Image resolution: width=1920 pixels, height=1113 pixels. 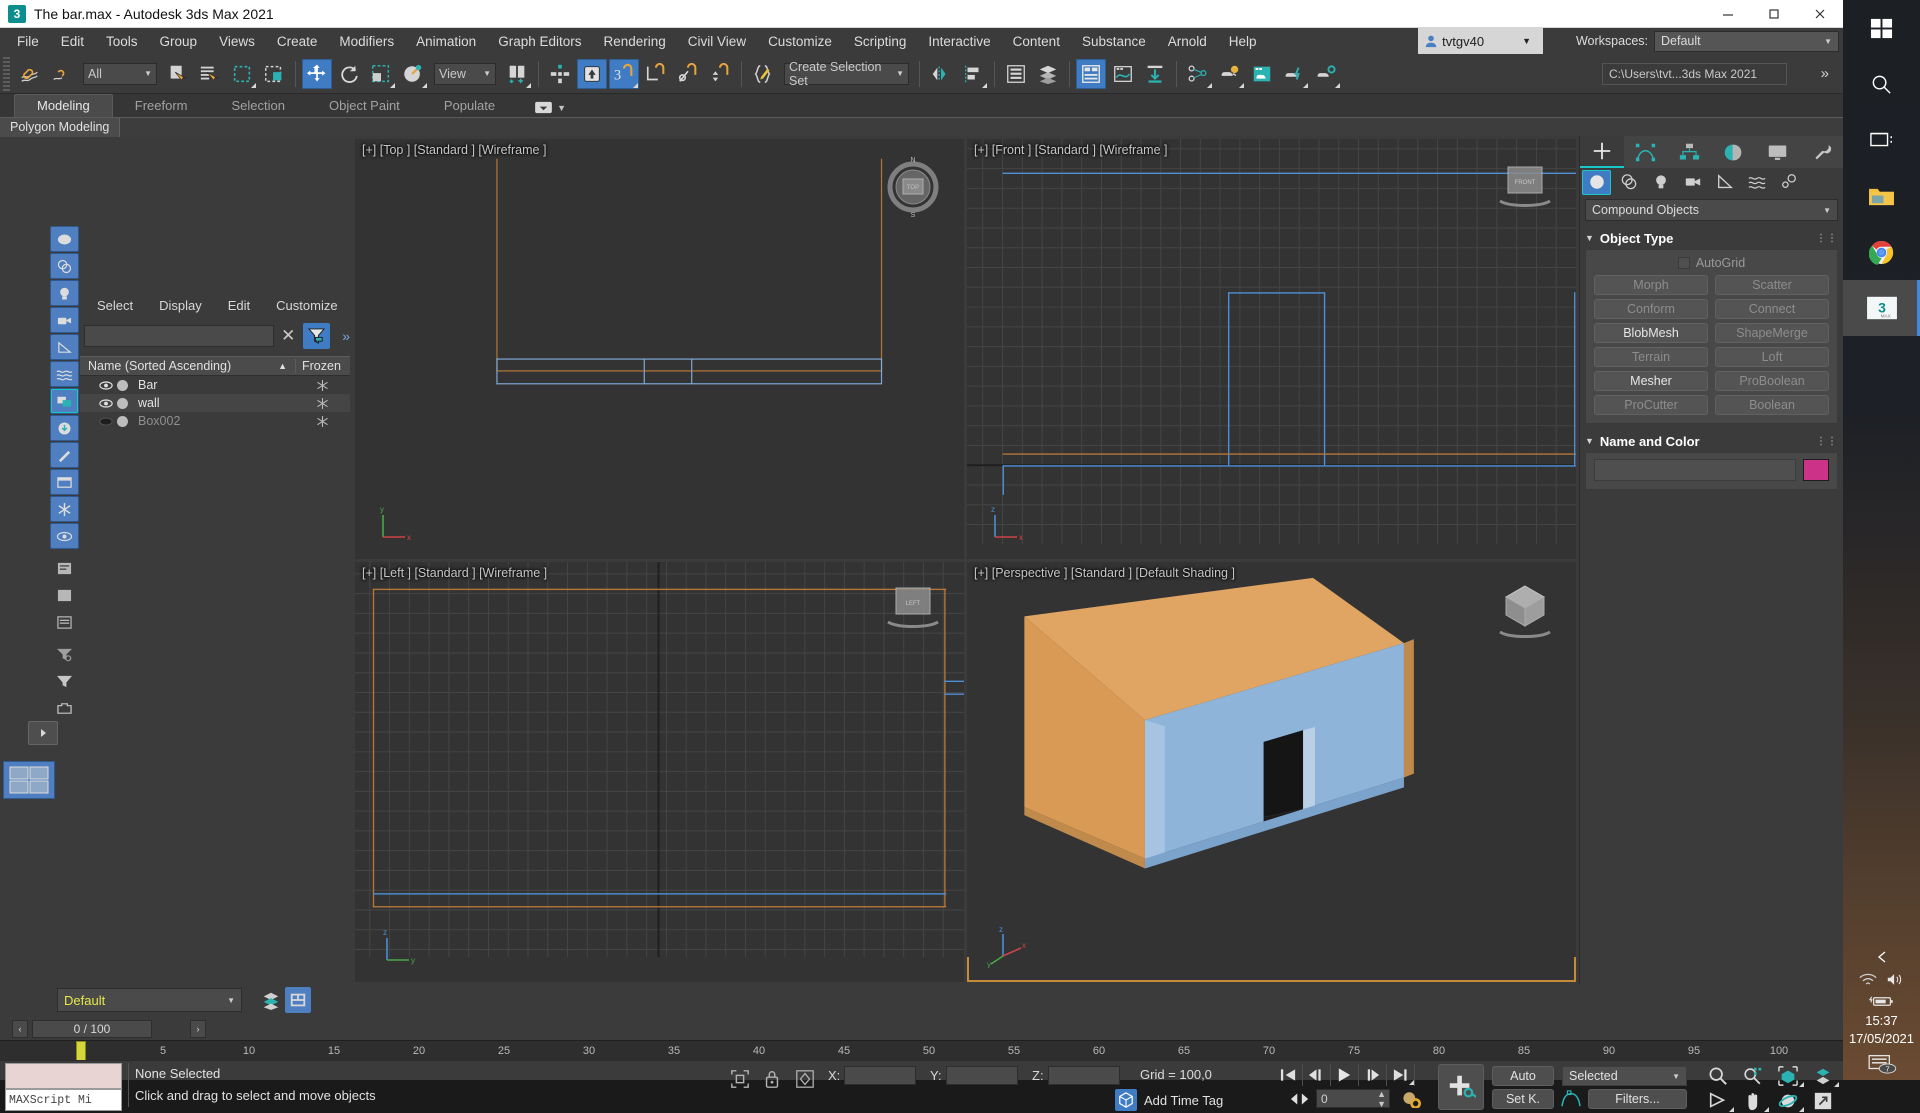 I want to click on time-slider-handle, so click(x=81, y=1051).